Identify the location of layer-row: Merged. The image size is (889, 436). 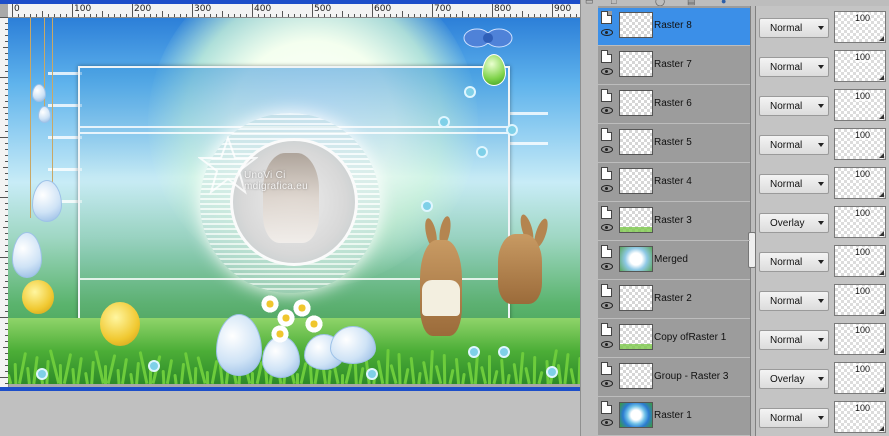
(674, 261).